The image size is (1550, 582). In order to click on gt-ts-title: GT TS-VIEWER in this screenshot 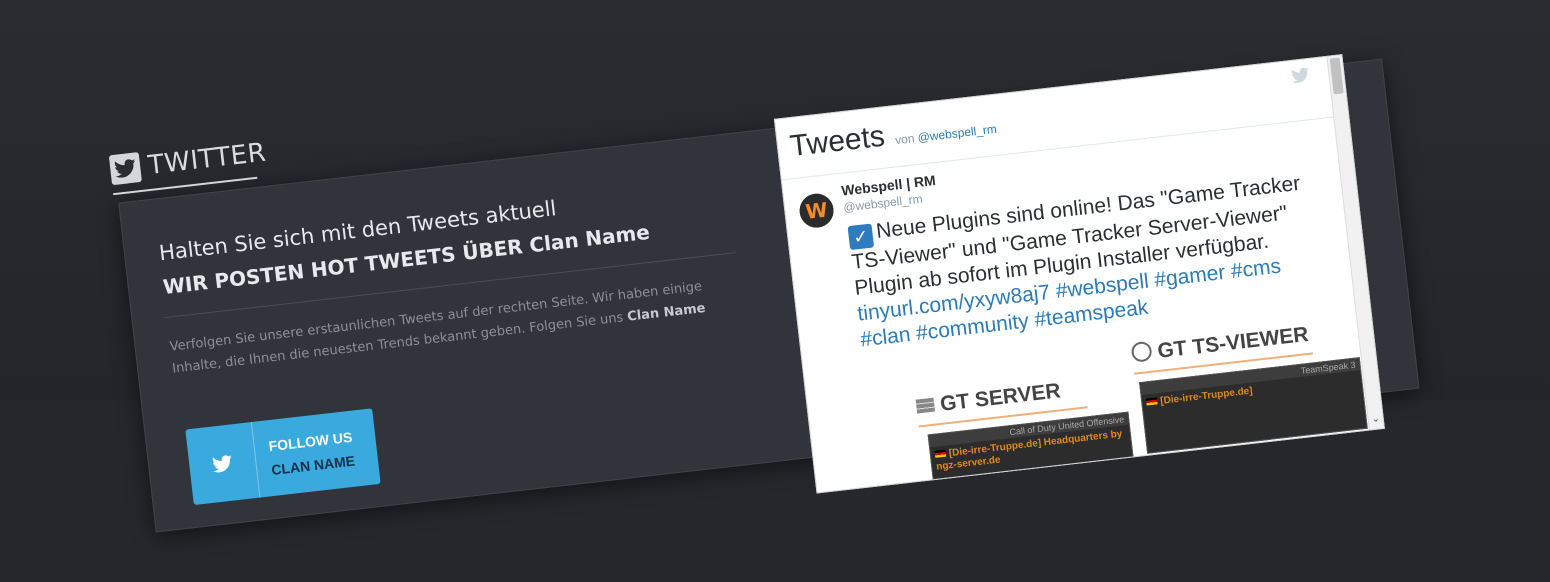, I will do `click(1220, 345)`.